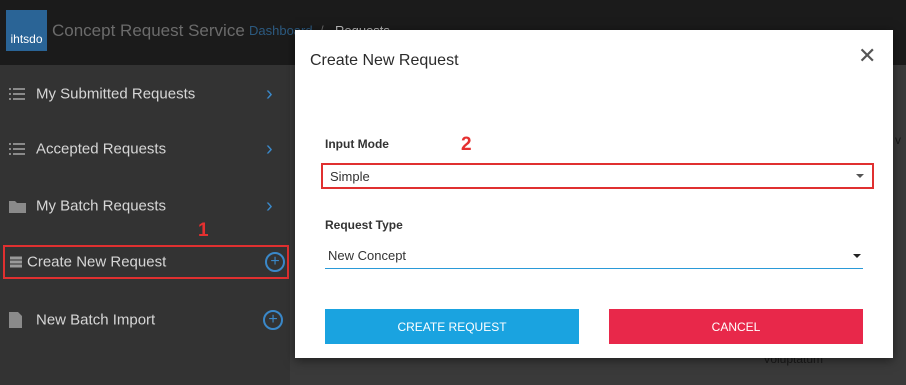  What do you see at coordinates (17, 206) in the screenshot?
I see `folder-icon` at bounding box center [17, 206].